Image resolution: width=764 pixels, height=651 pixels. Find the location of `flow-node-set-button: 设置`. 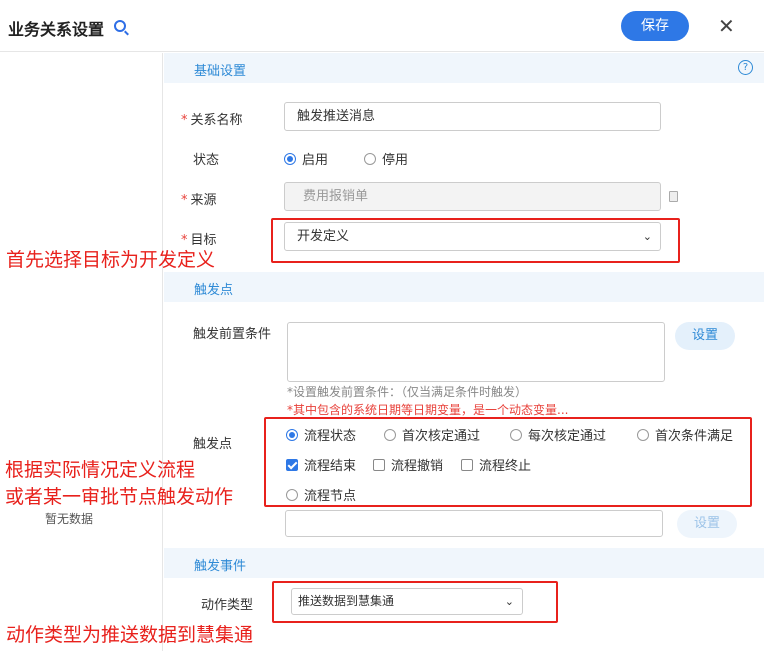

flow-node-set-button: 设置 is located at coordinates (707, 524).